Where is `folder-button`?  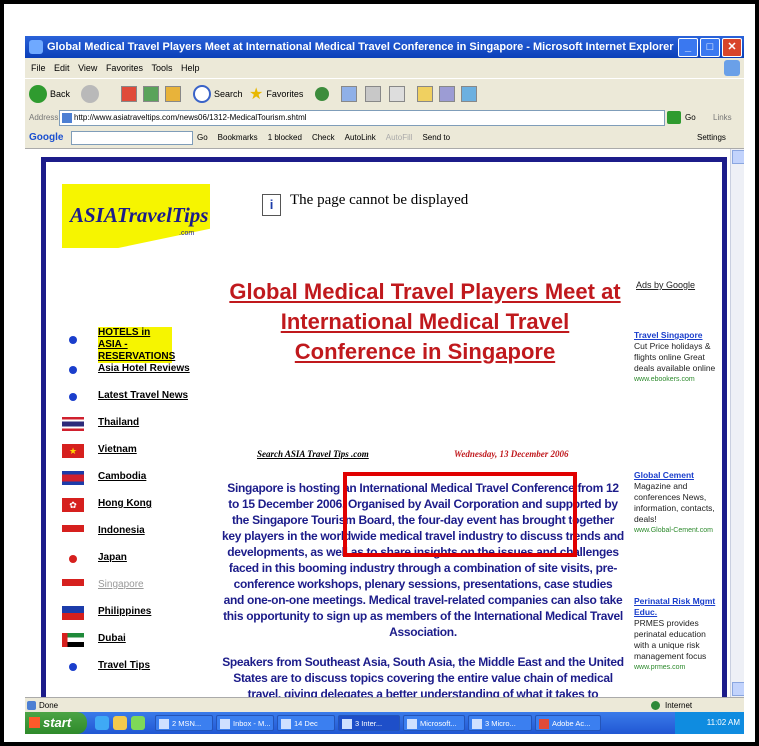 folder-button is located at coordinates (425, 94).